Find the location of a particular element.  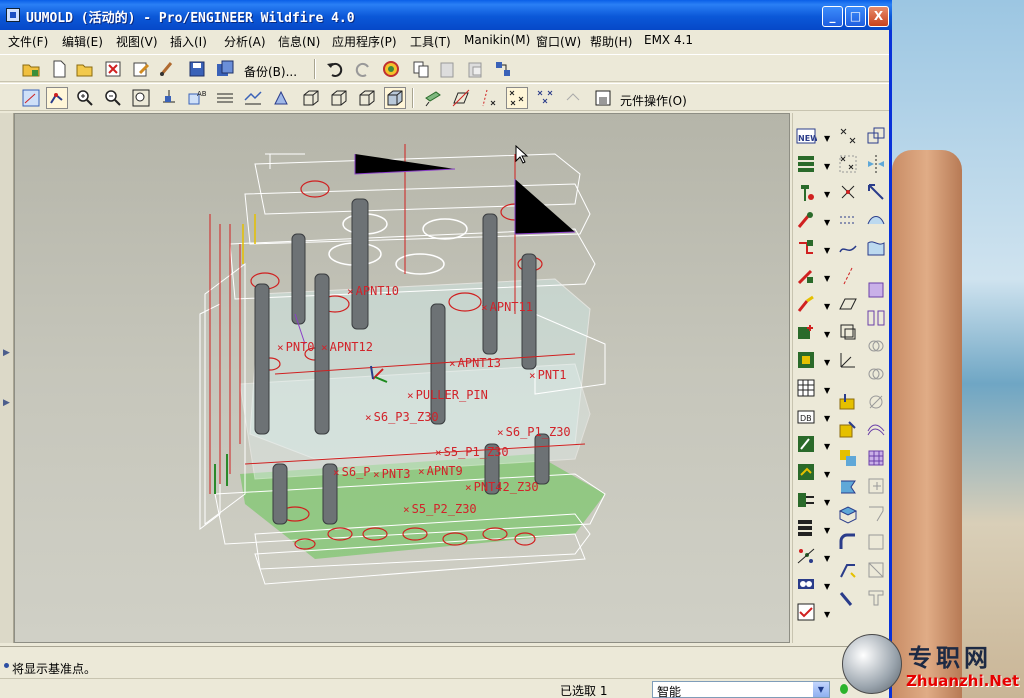

menu-info: 信息(N) is located at coordinates (299, 41).